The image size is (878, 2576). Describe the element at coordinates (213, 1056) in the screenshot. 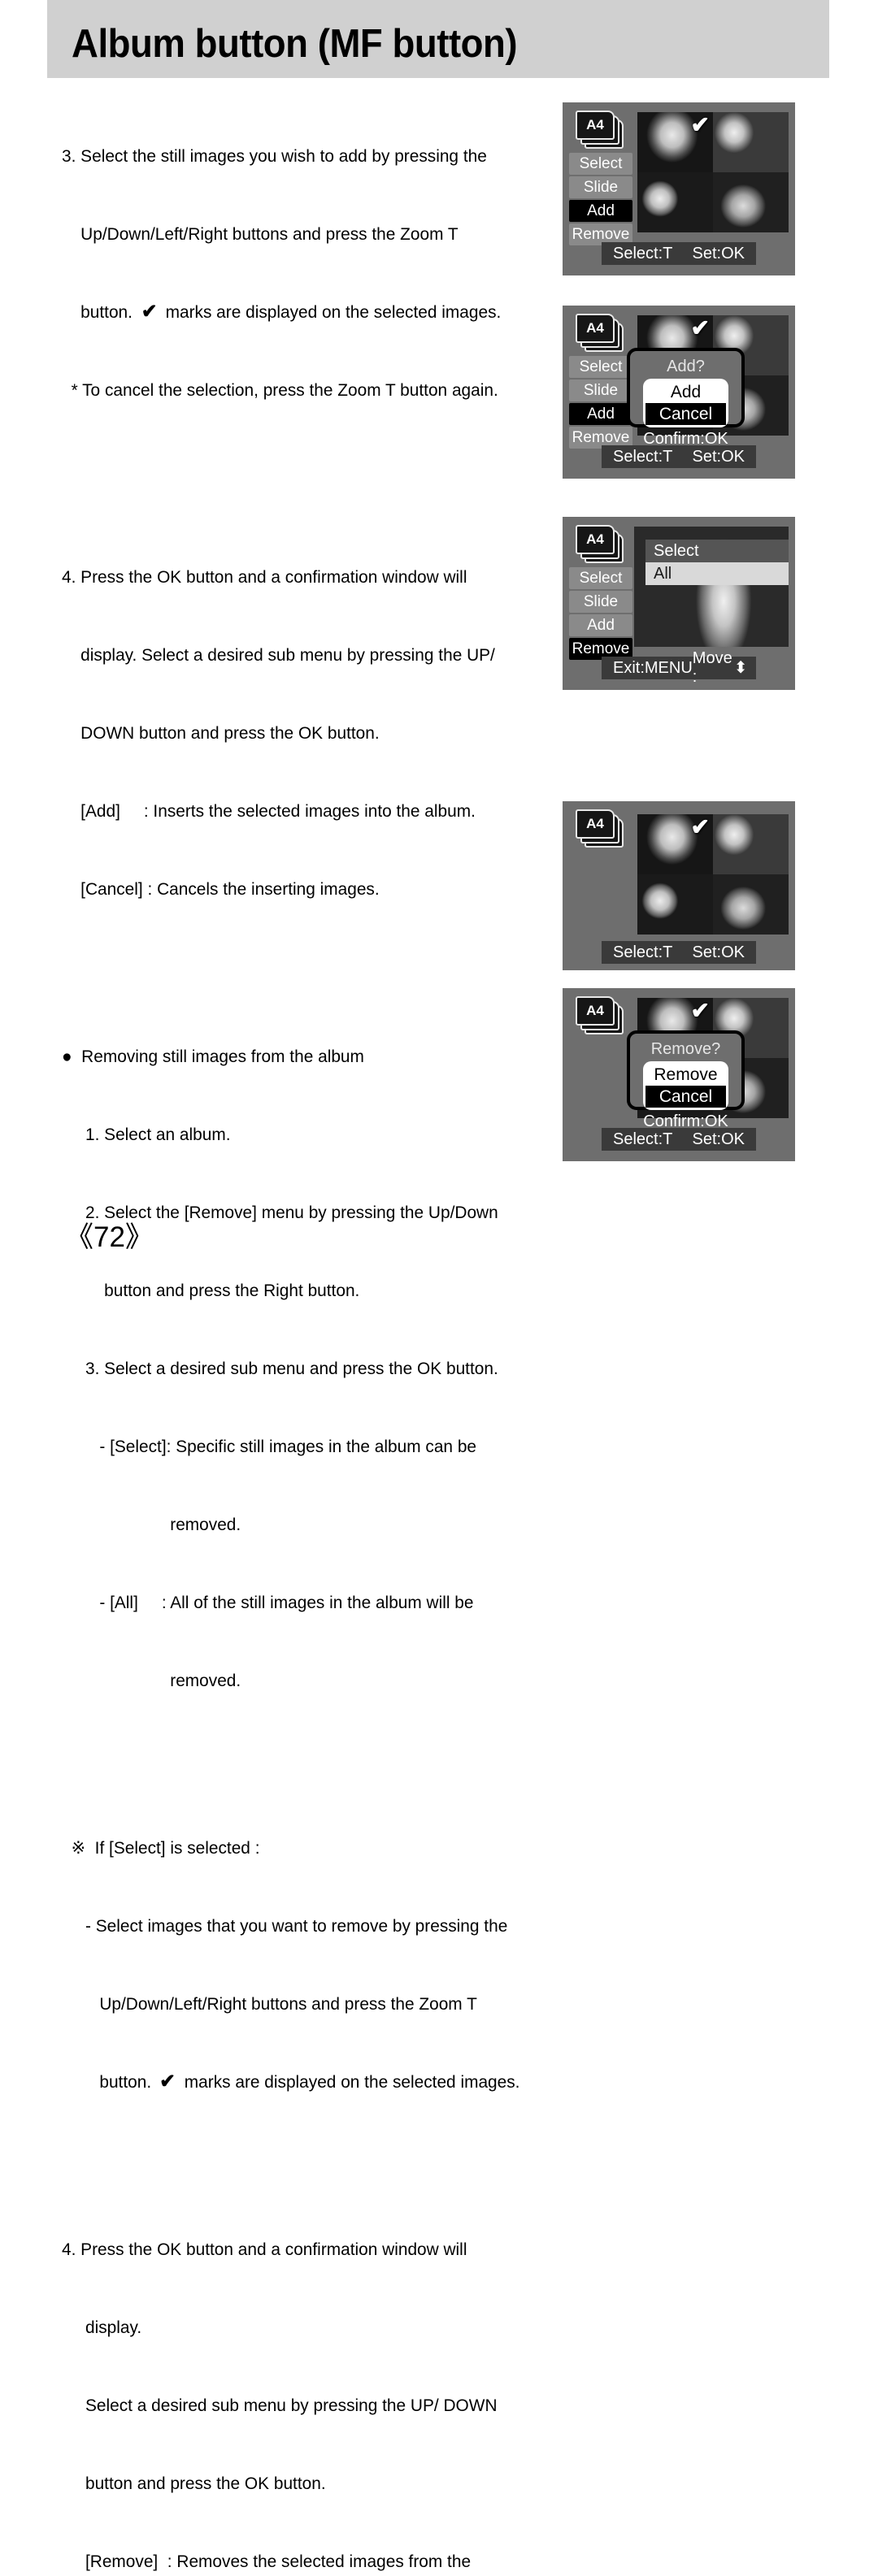

I see `removing-bullet-heading: ● Removing still images from the album` at that location.